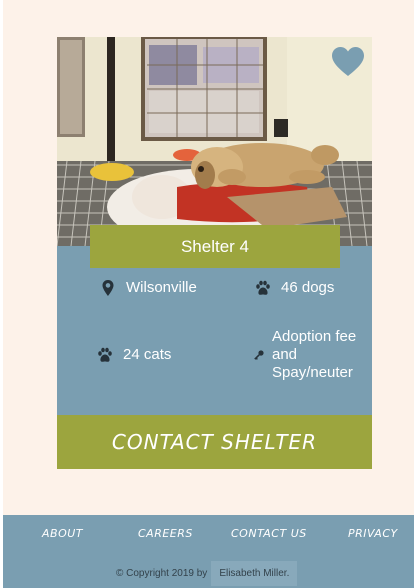 The width and height of the screenshot is (417, 588). I want to click on location-stat: Wilsonville, so click(148, 288).